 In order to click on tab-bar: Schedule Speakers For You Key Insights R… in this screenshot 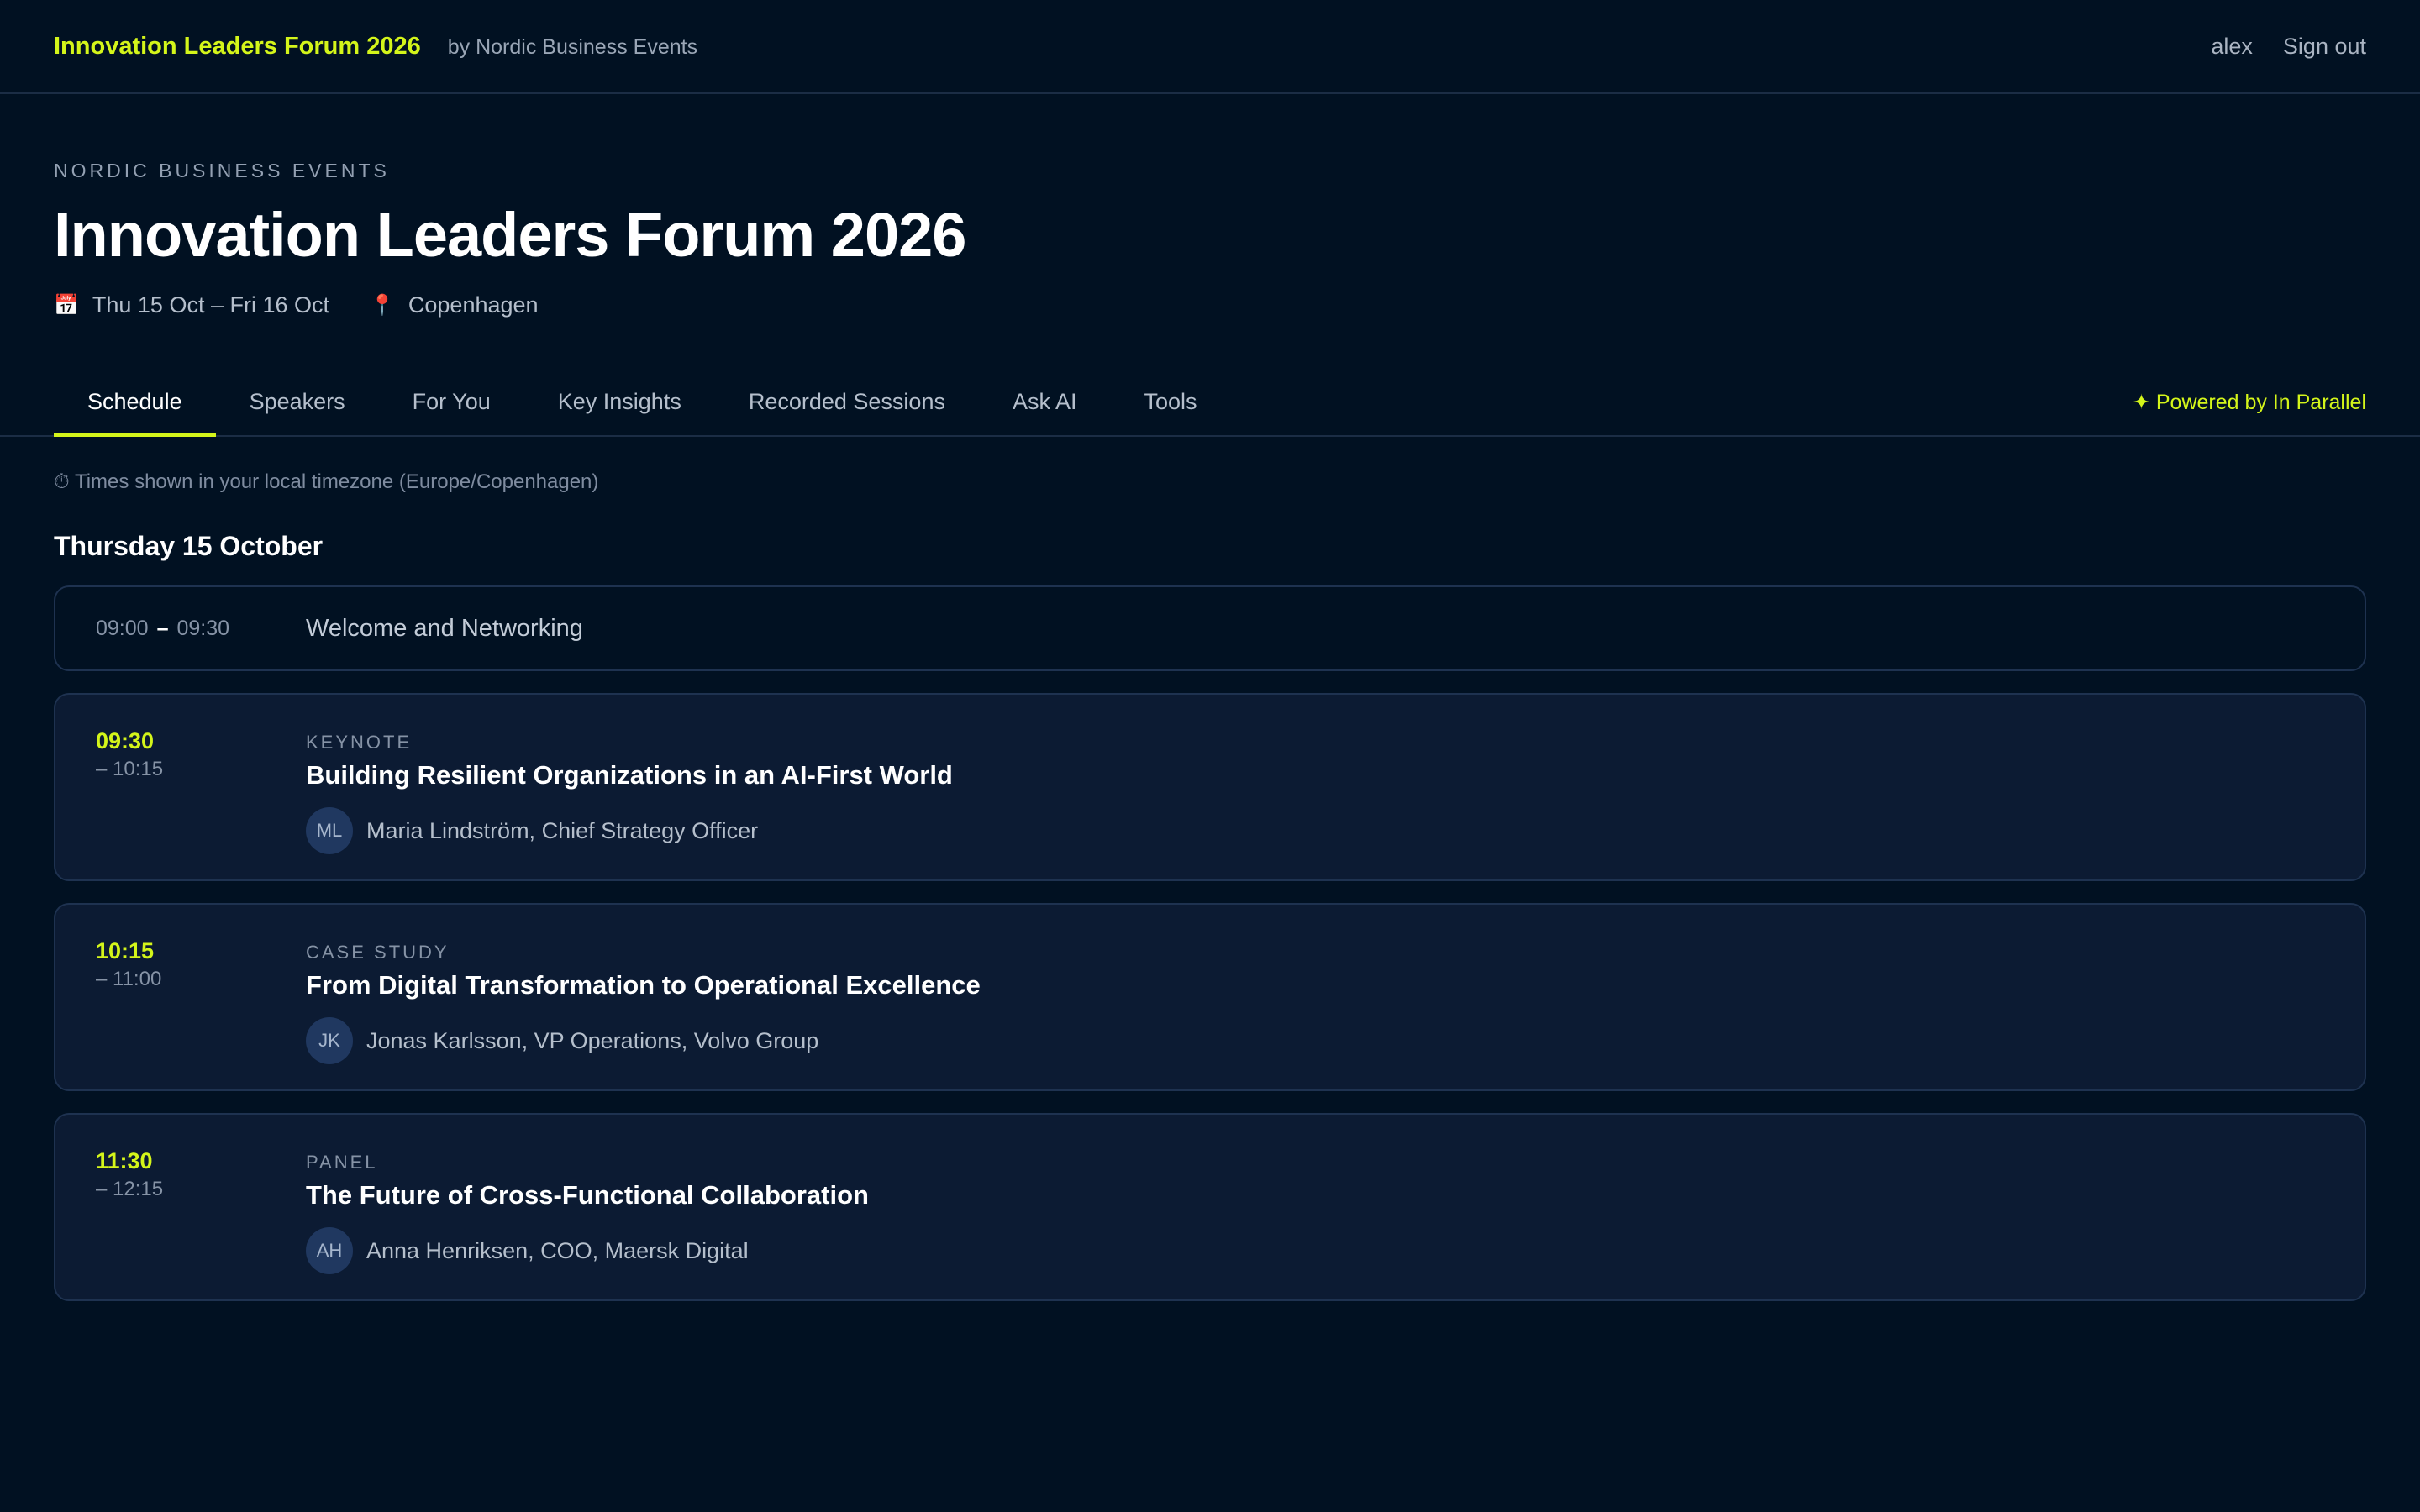, I will do `click(1210, 403)`.